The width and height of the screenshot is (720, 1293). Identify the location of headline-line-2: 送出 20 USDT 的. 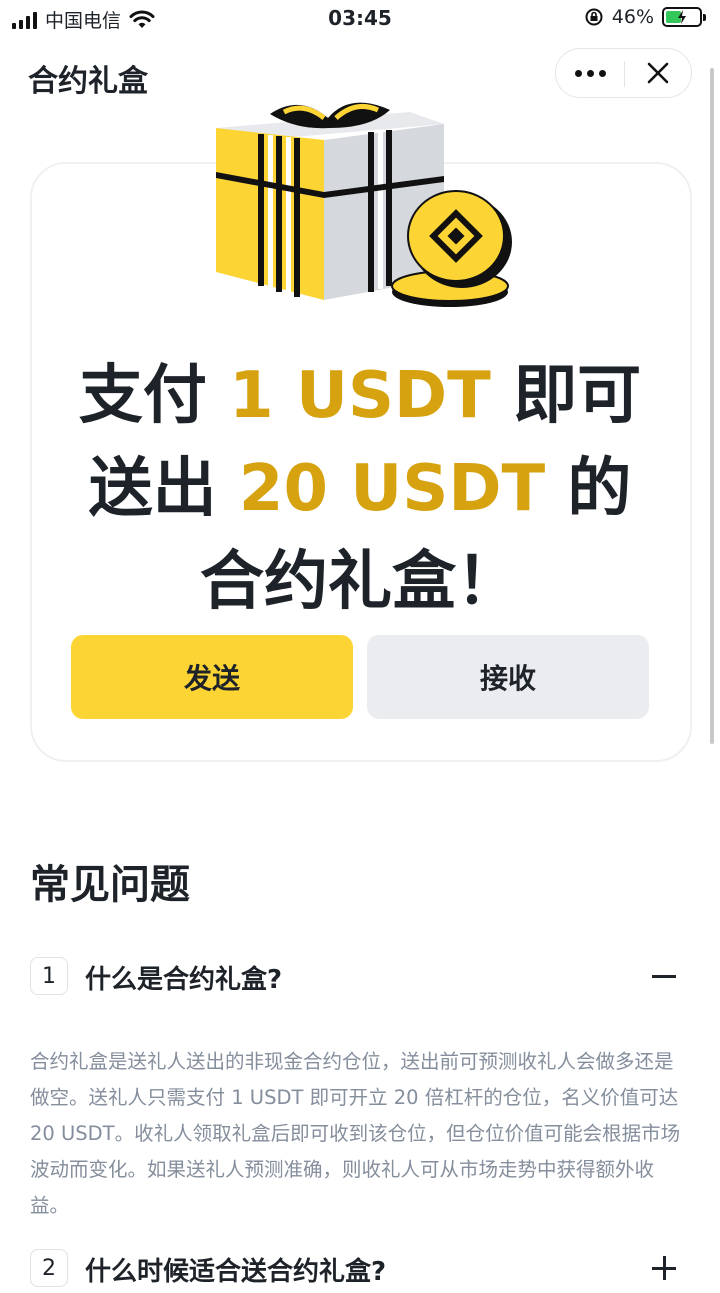
(360, 489).